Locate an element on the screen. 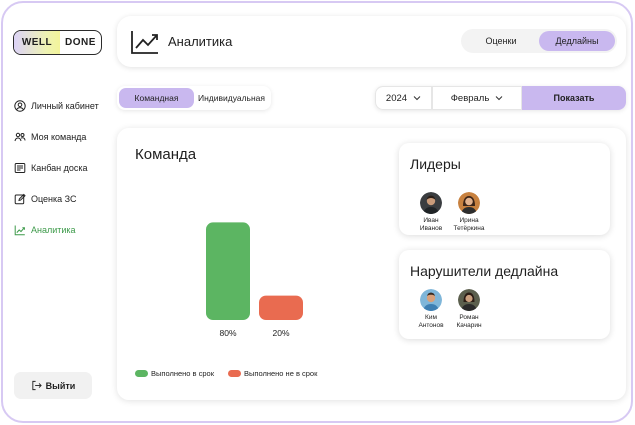 The image size is (635, 425). month-value: Февраль is located at coordinates (470, 98).